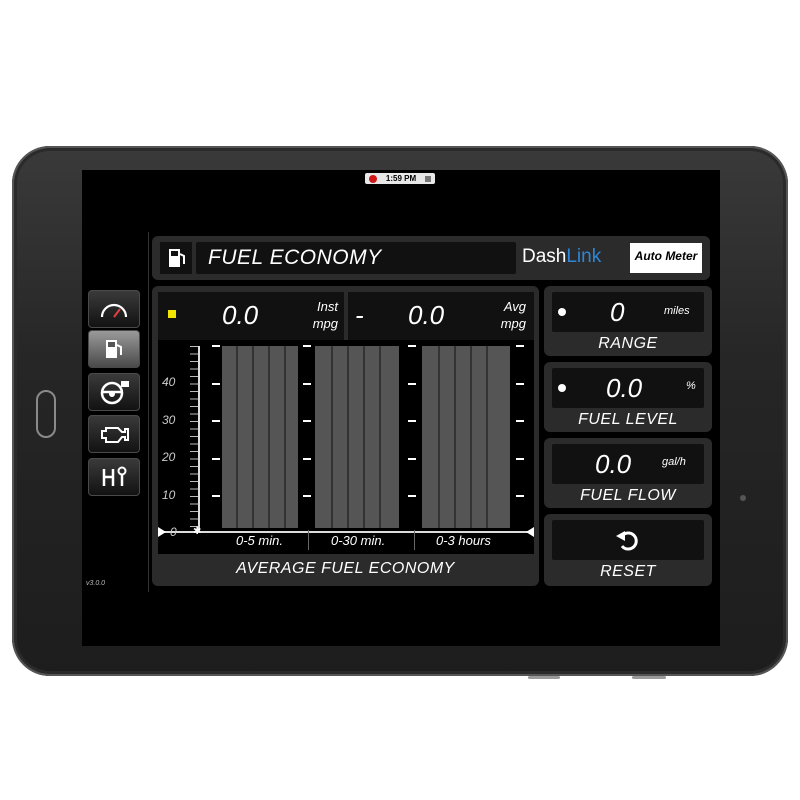 The image size is (800, 800). I want to click on bar-group-3hours, so click(466, 437).